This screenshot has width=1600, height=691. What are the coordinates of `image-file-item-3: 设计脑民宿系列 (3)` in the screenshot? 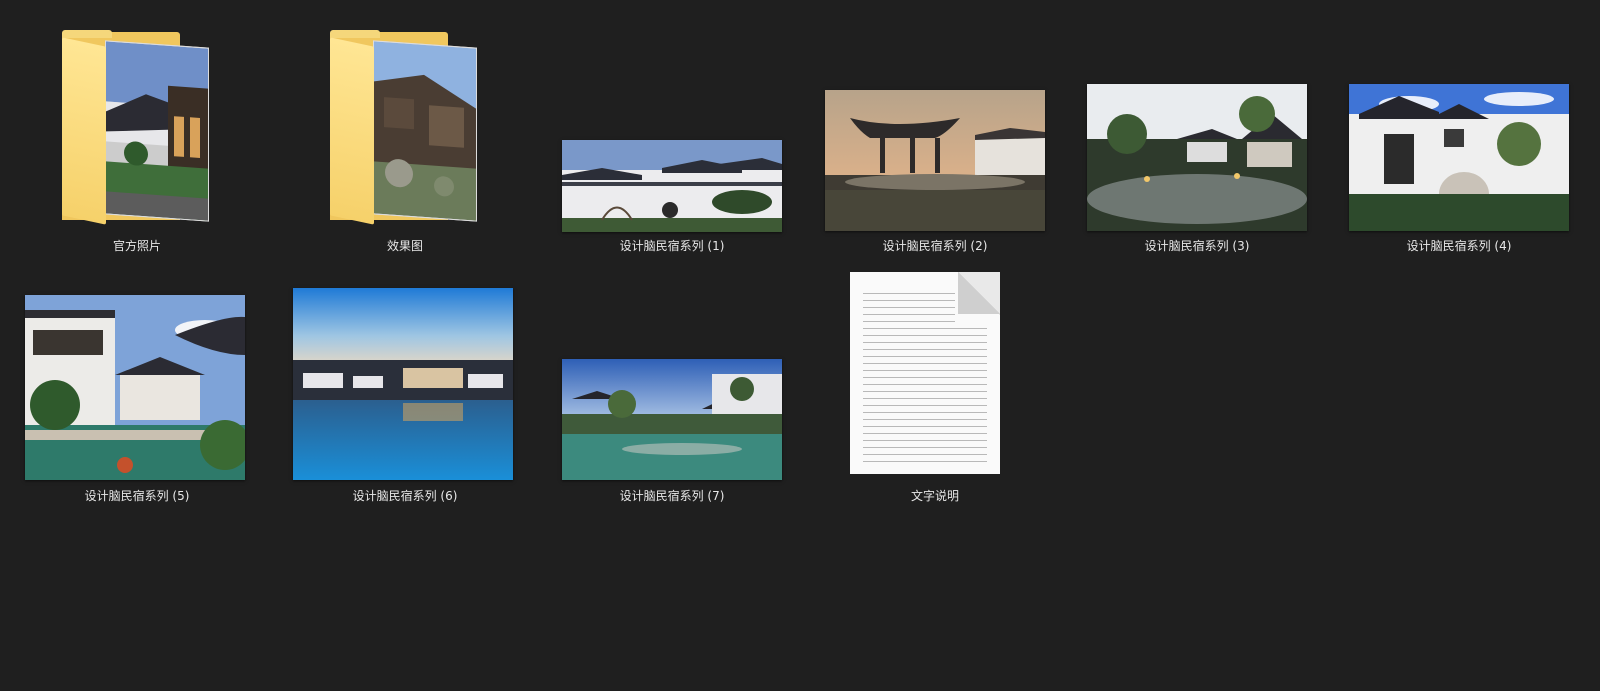 It's located at (1197, 138).